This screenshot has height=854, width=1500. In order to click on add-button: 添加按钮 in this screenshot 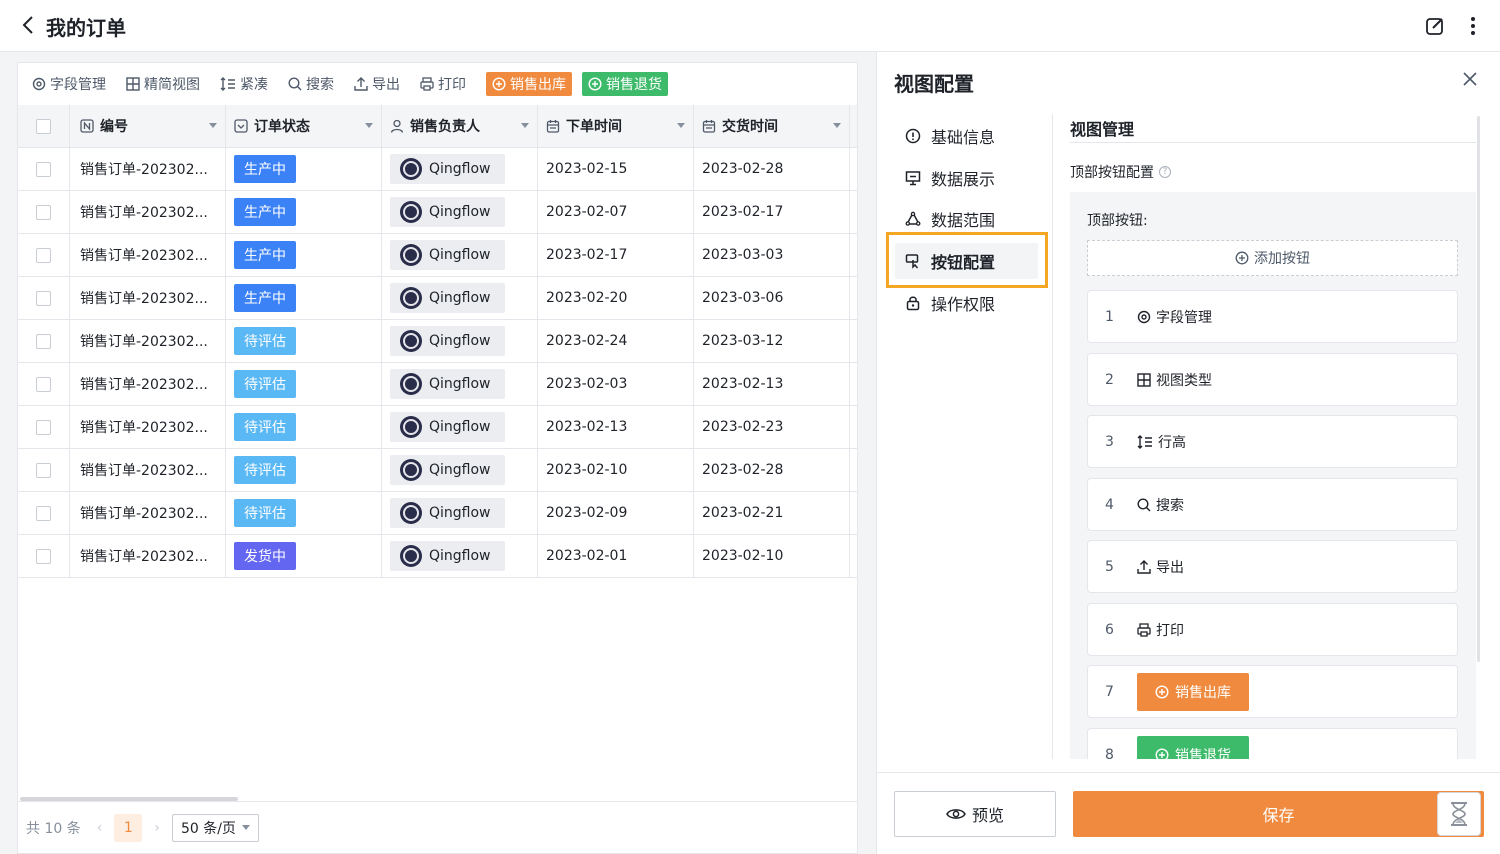, I will do `click(1272, 258)`.